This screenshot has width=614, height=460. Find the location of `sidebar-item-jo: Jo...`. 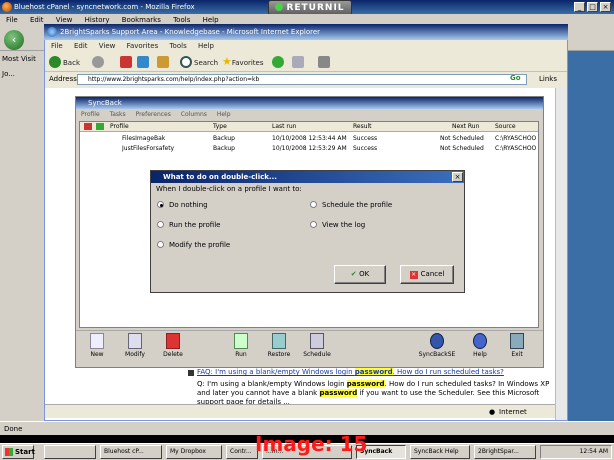

sidebar-item-jo: Jo... is located at coordinates (22, 76).